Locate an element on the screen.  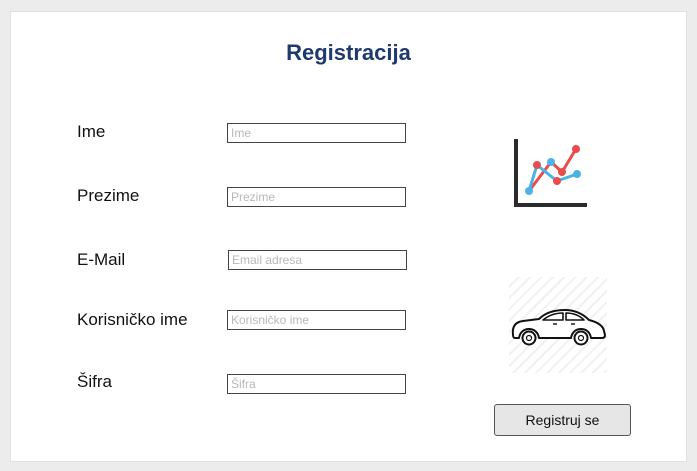
username-input is located at coordinates (316, 320).